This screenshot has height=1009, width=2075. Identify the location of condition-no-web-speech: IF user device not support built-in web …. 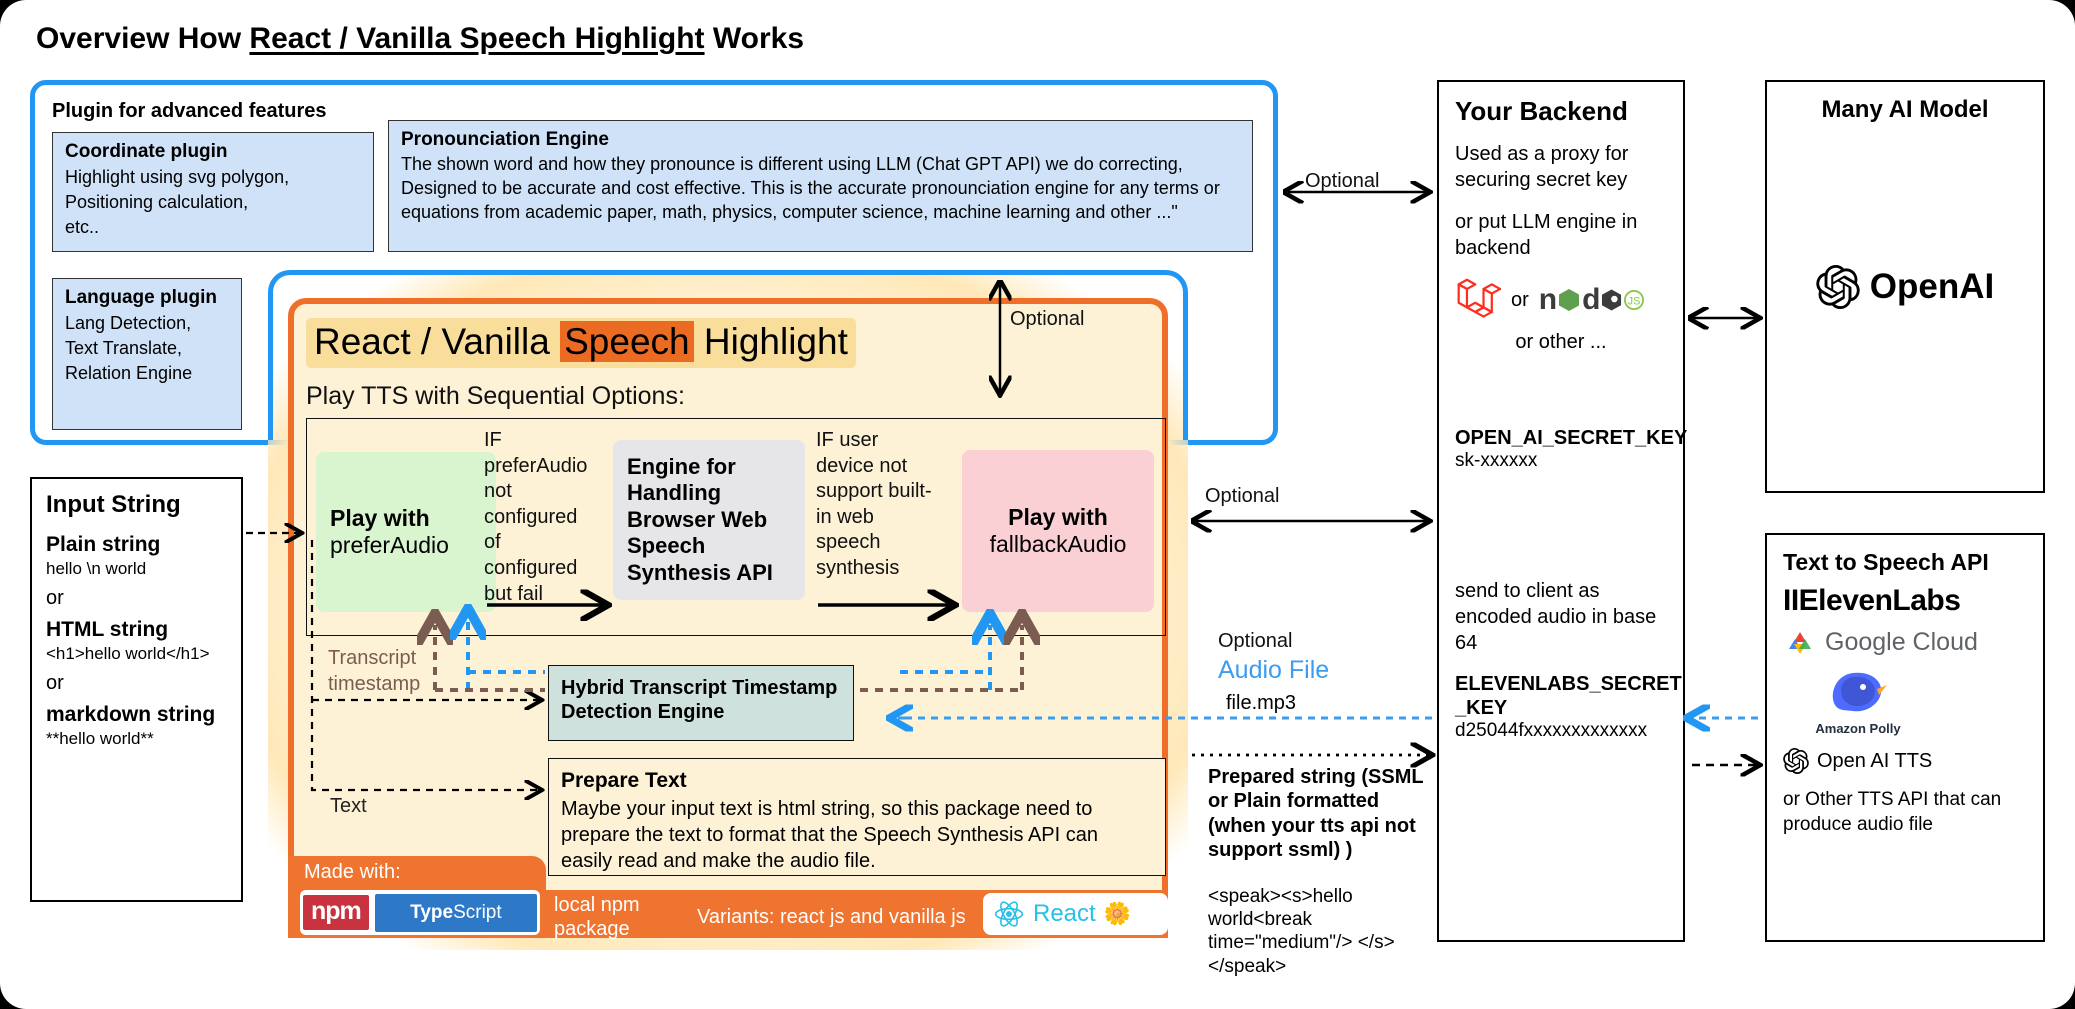
(874, 504).